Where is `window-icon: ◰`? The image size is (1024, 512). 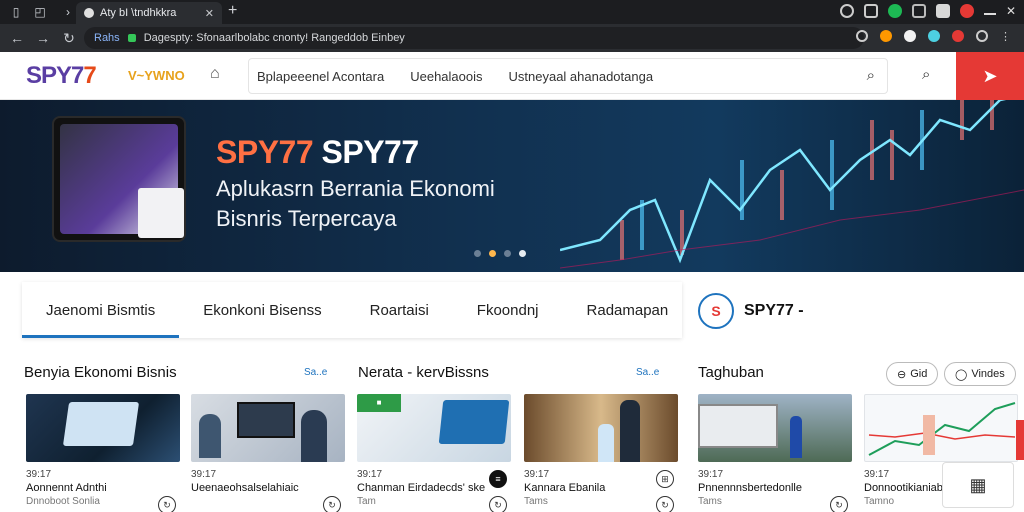
window-icon: ◰ is located at coordinates (40, 12).